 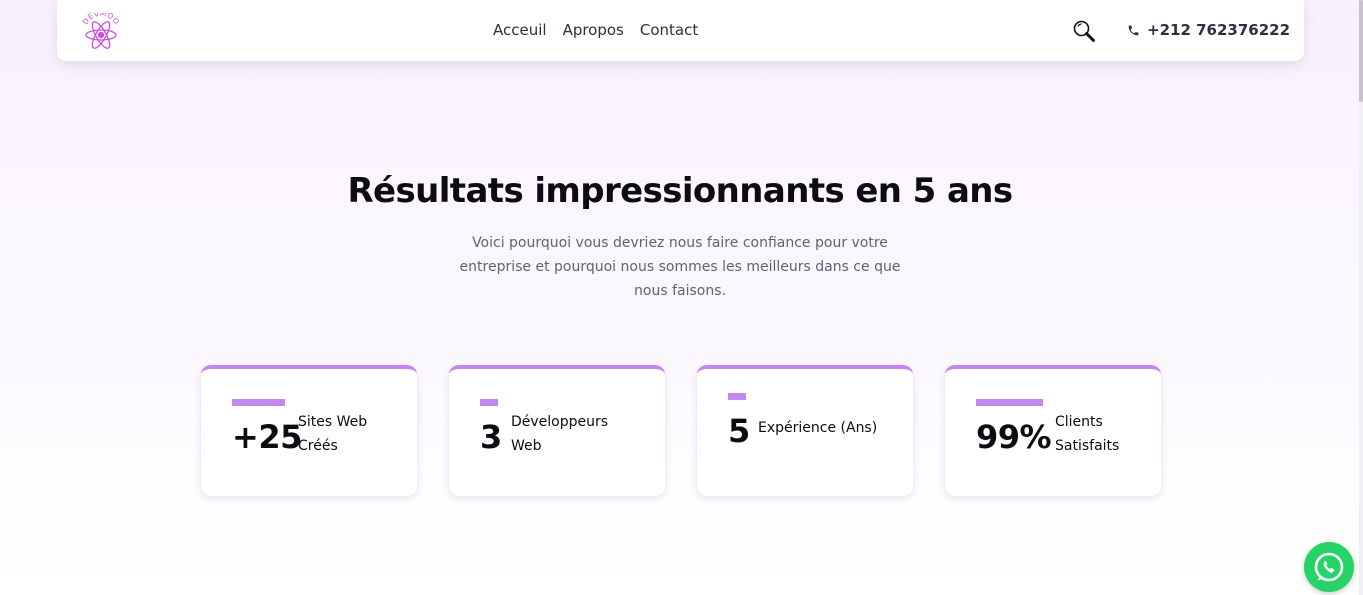 I want to click on logo: DEVMOO, so click(x=101, y=29).